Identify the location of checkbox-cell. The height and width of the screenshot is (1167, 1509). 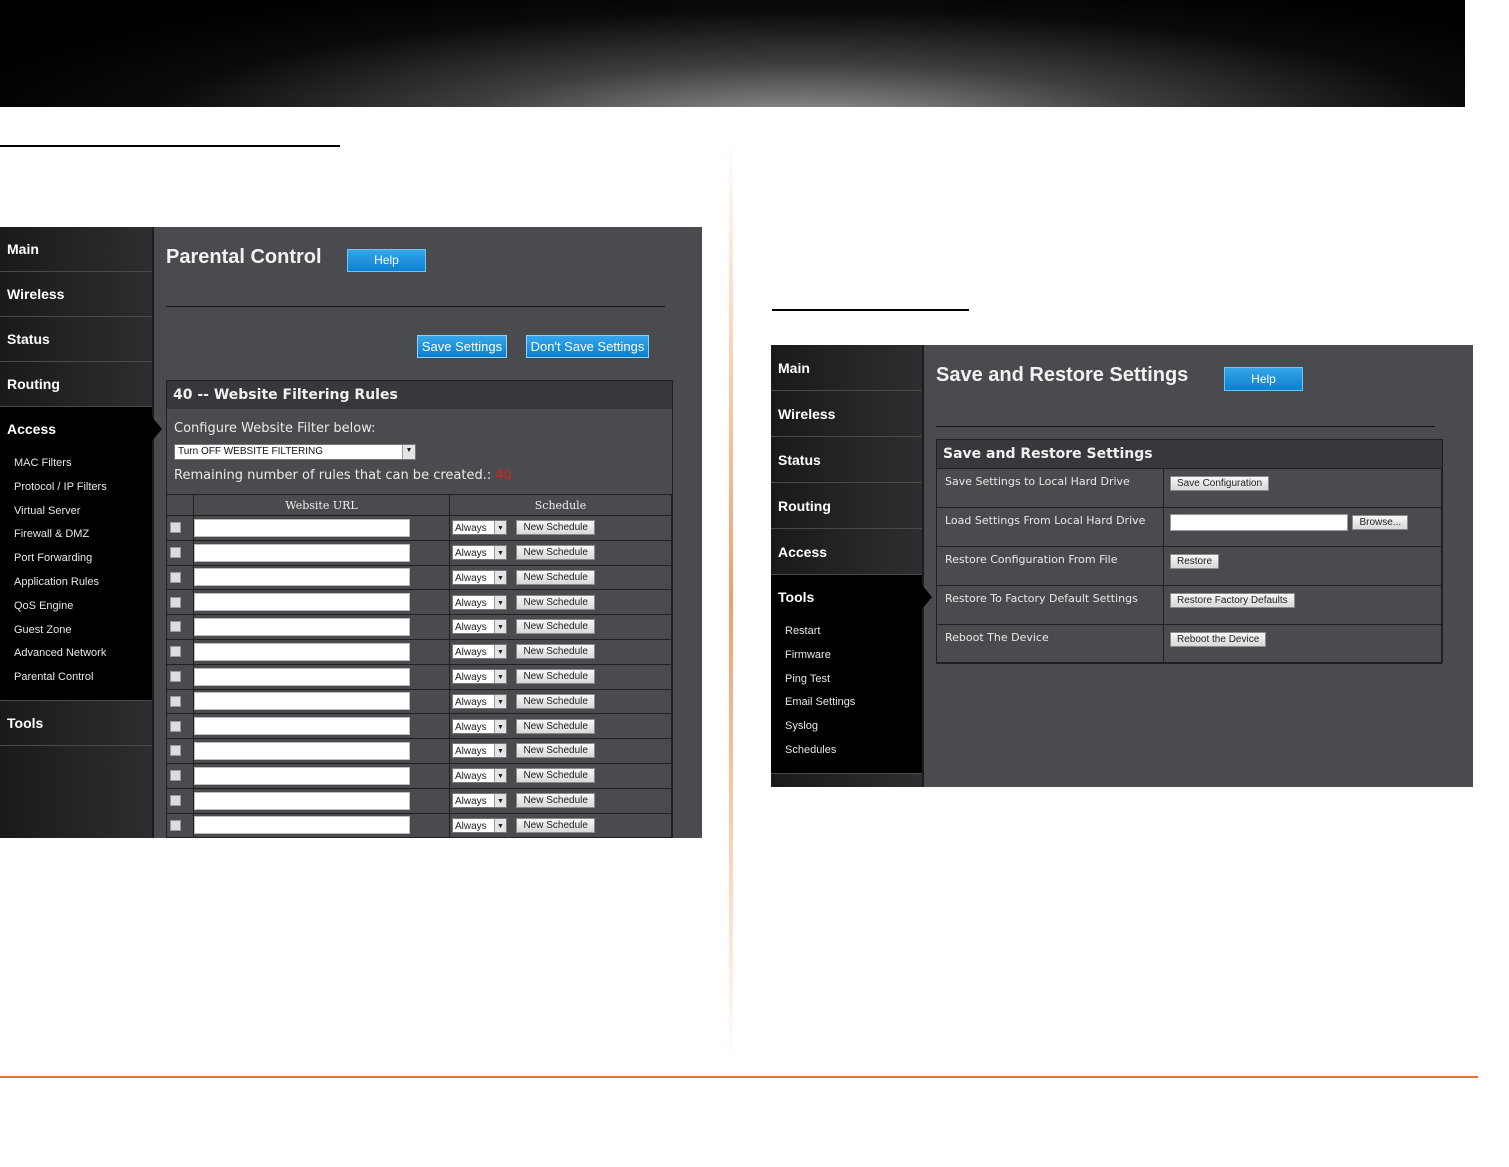
(180, 528).